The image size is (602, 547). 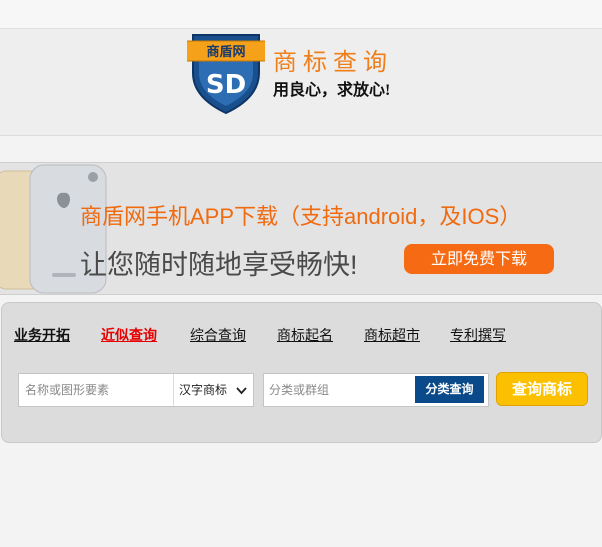 What do you see at coordinates (241, 391) in the screenshot?
I see `chevron-down-icon` at bounding box center [241, 391].